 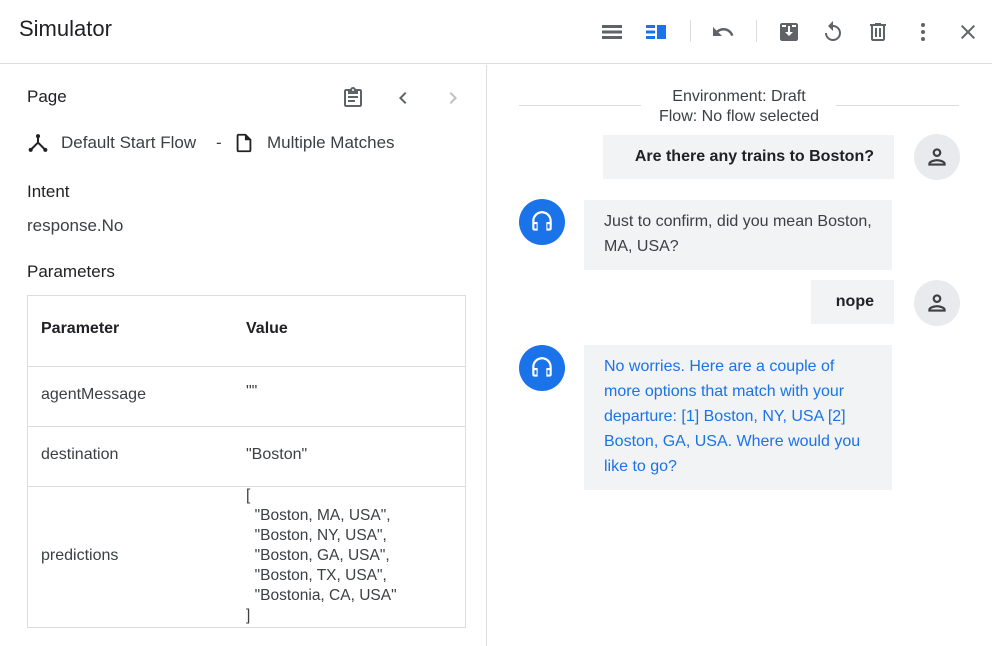 I want to click on param-name: predictions, so click(x=80, y=555).